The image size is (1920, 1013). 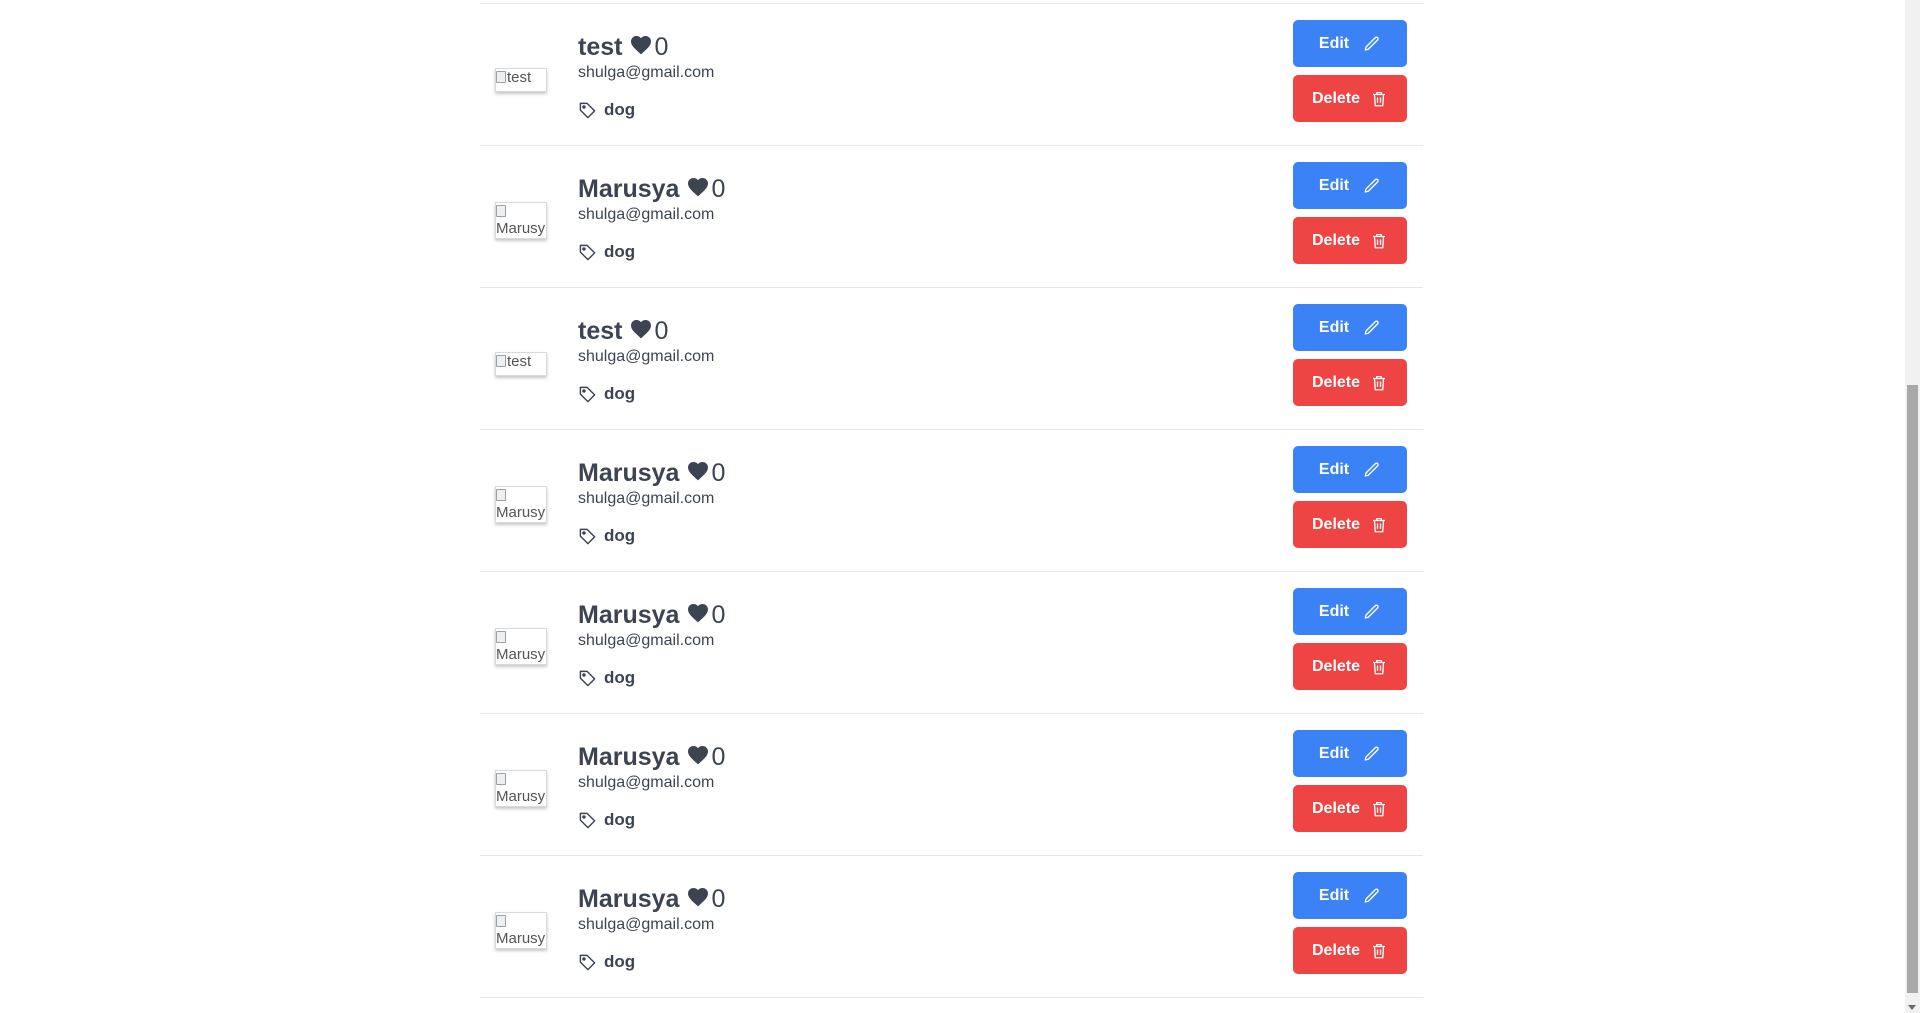 I want to click on pet-image-alt: test, so click(x=519, y=77).